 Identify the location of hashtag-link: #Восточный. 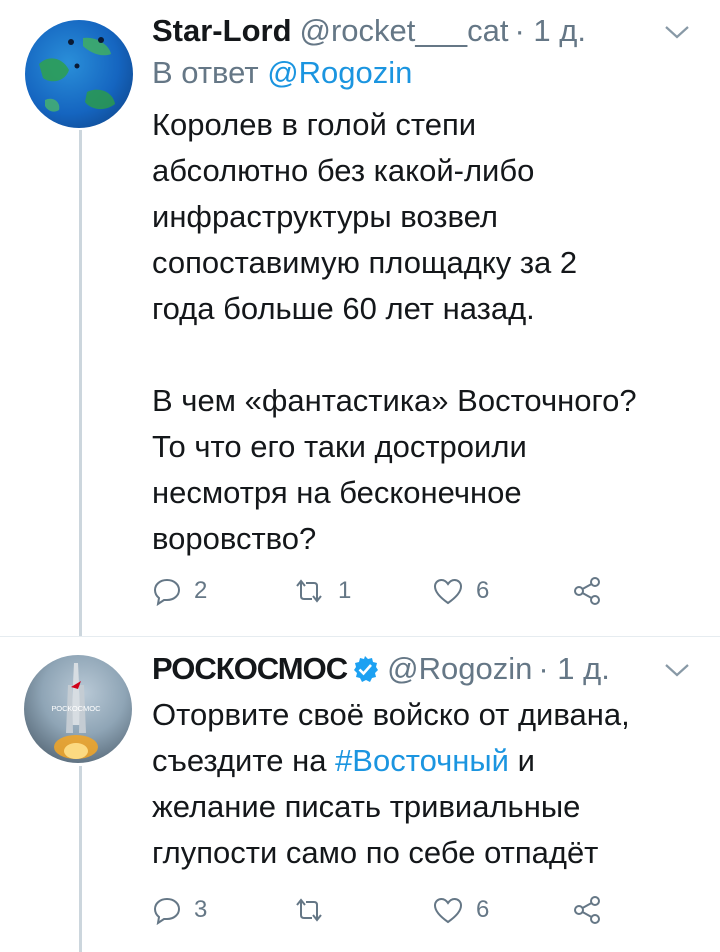
(422, 760).